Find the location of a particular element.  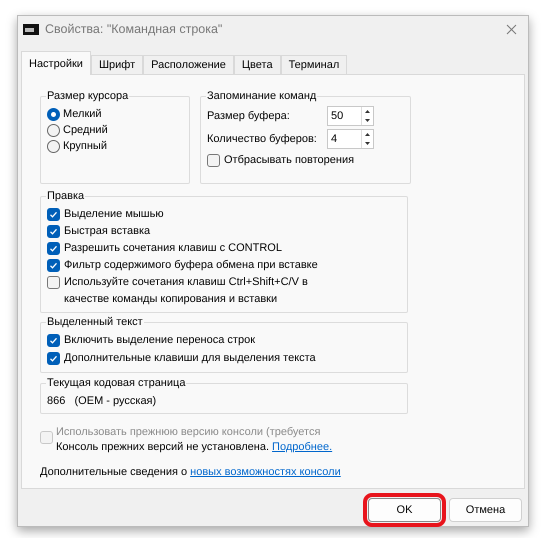

window-title: Свойства: "Командная строка" is located at coordinates (133, 29).